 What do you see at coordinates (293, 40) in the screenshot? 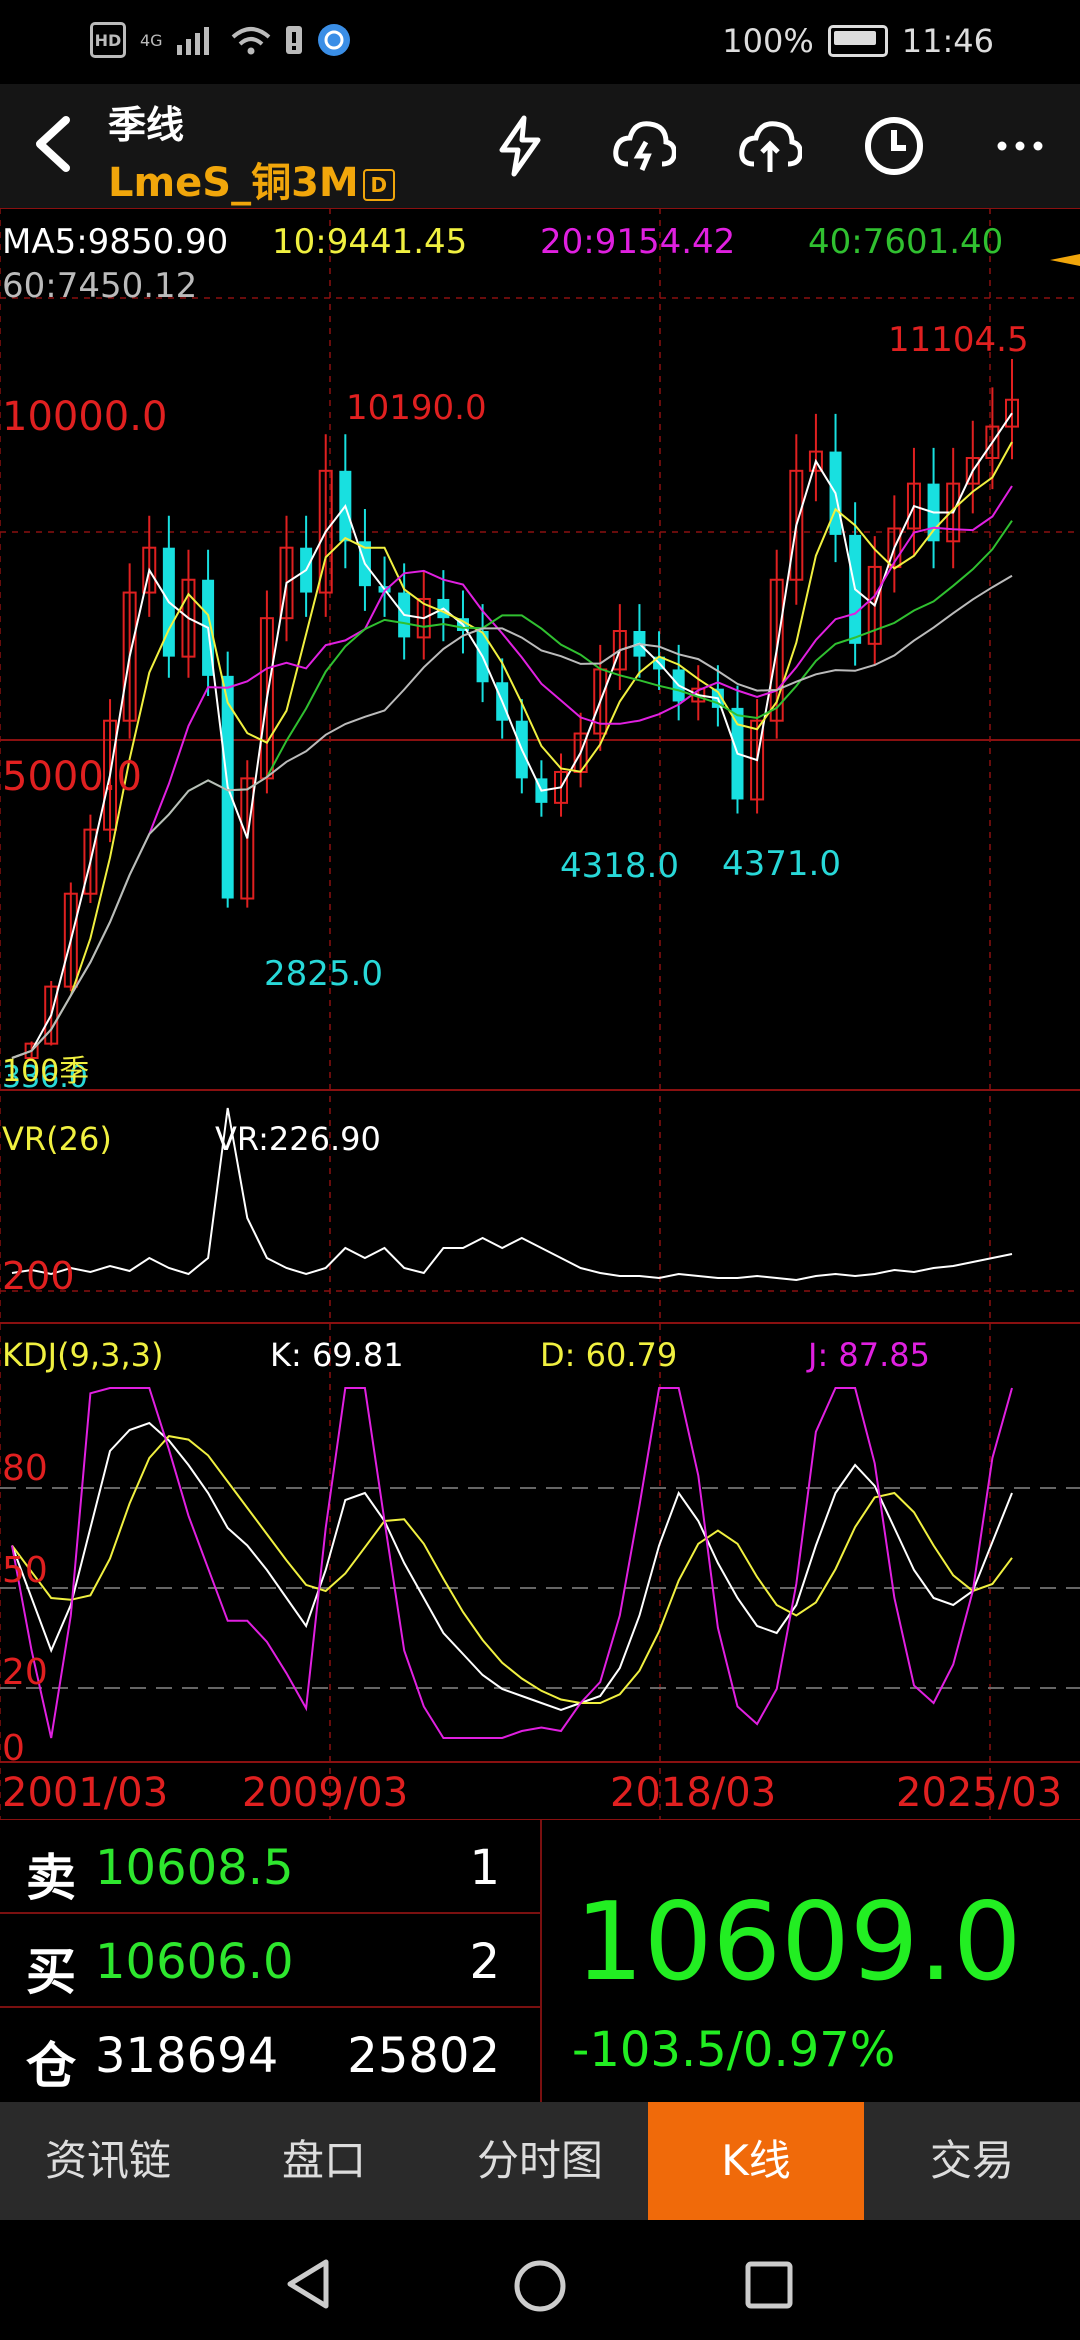
I see `sim-alert-icon` at bounding box center [293, 40].